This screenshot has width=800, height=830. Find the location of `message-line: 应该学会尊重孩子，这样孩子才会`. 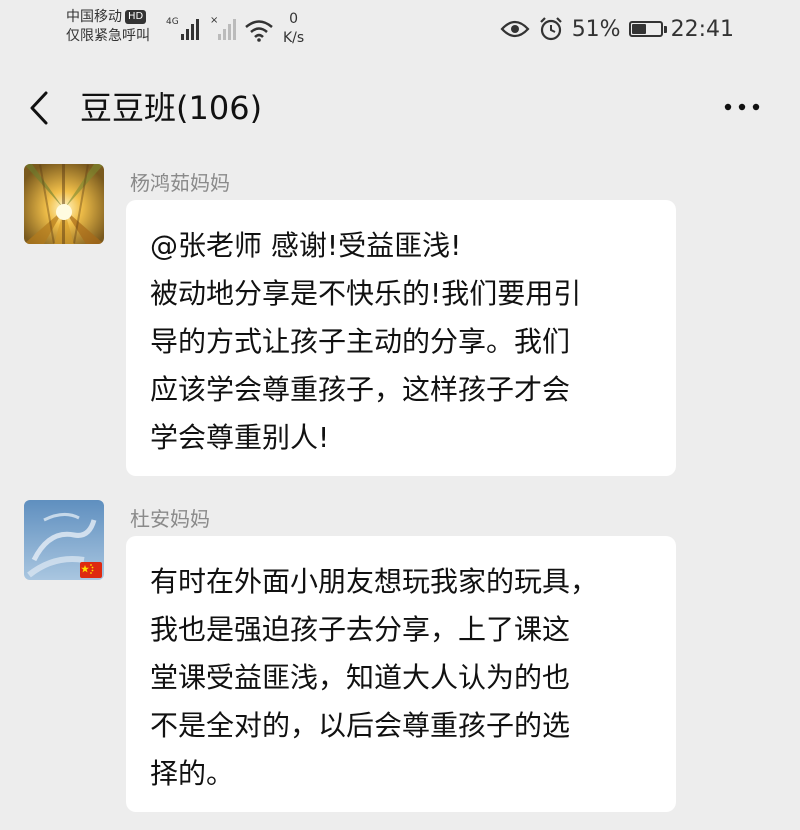

message-line: 应该学会尊重孩子，这样孩子才会 is located at coordinates (360, 389).